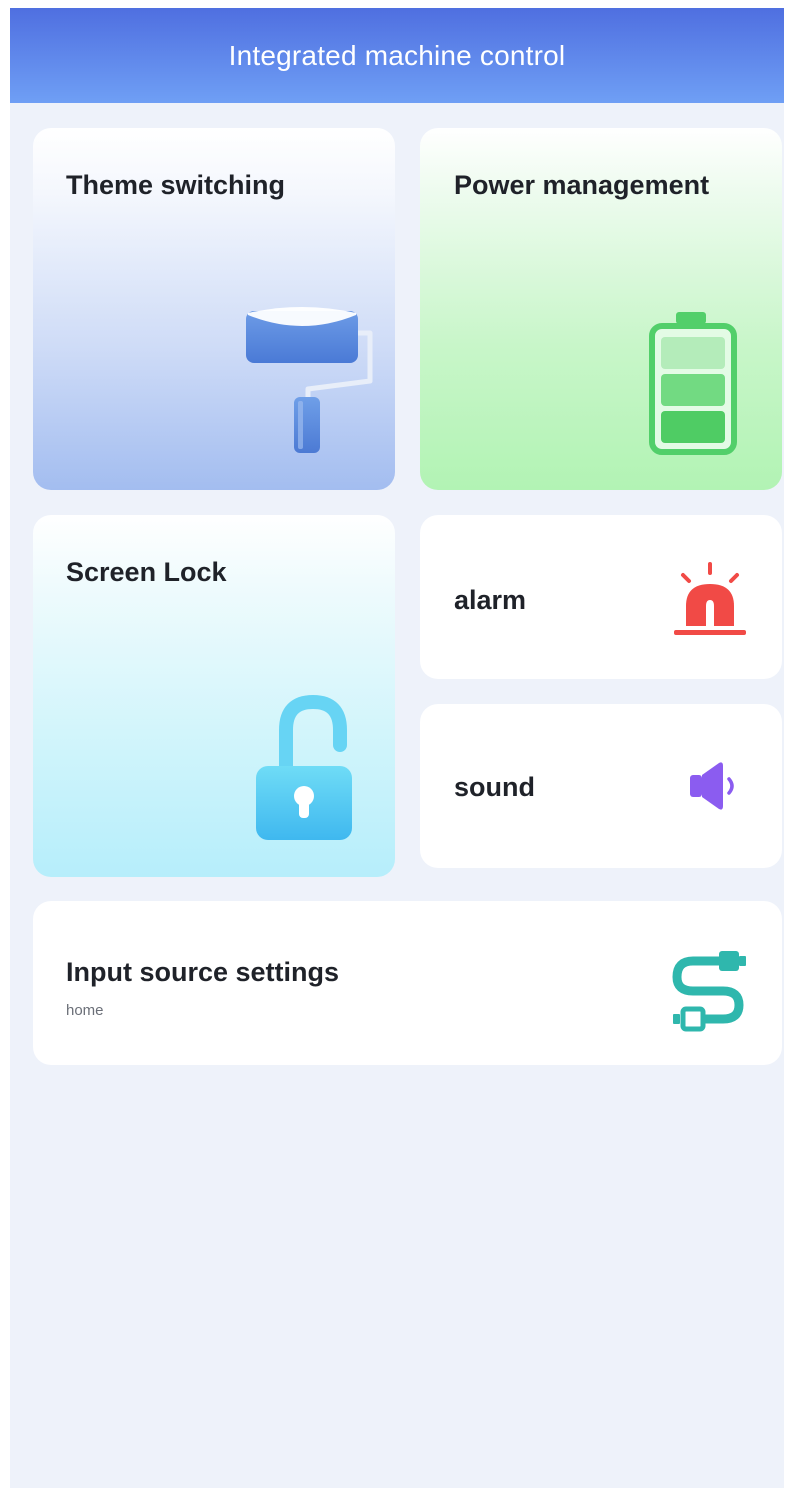 This screenshot has width=794, height=1488. I want to click on input-source-settings-card: Input source settings home, so click(407, 983).